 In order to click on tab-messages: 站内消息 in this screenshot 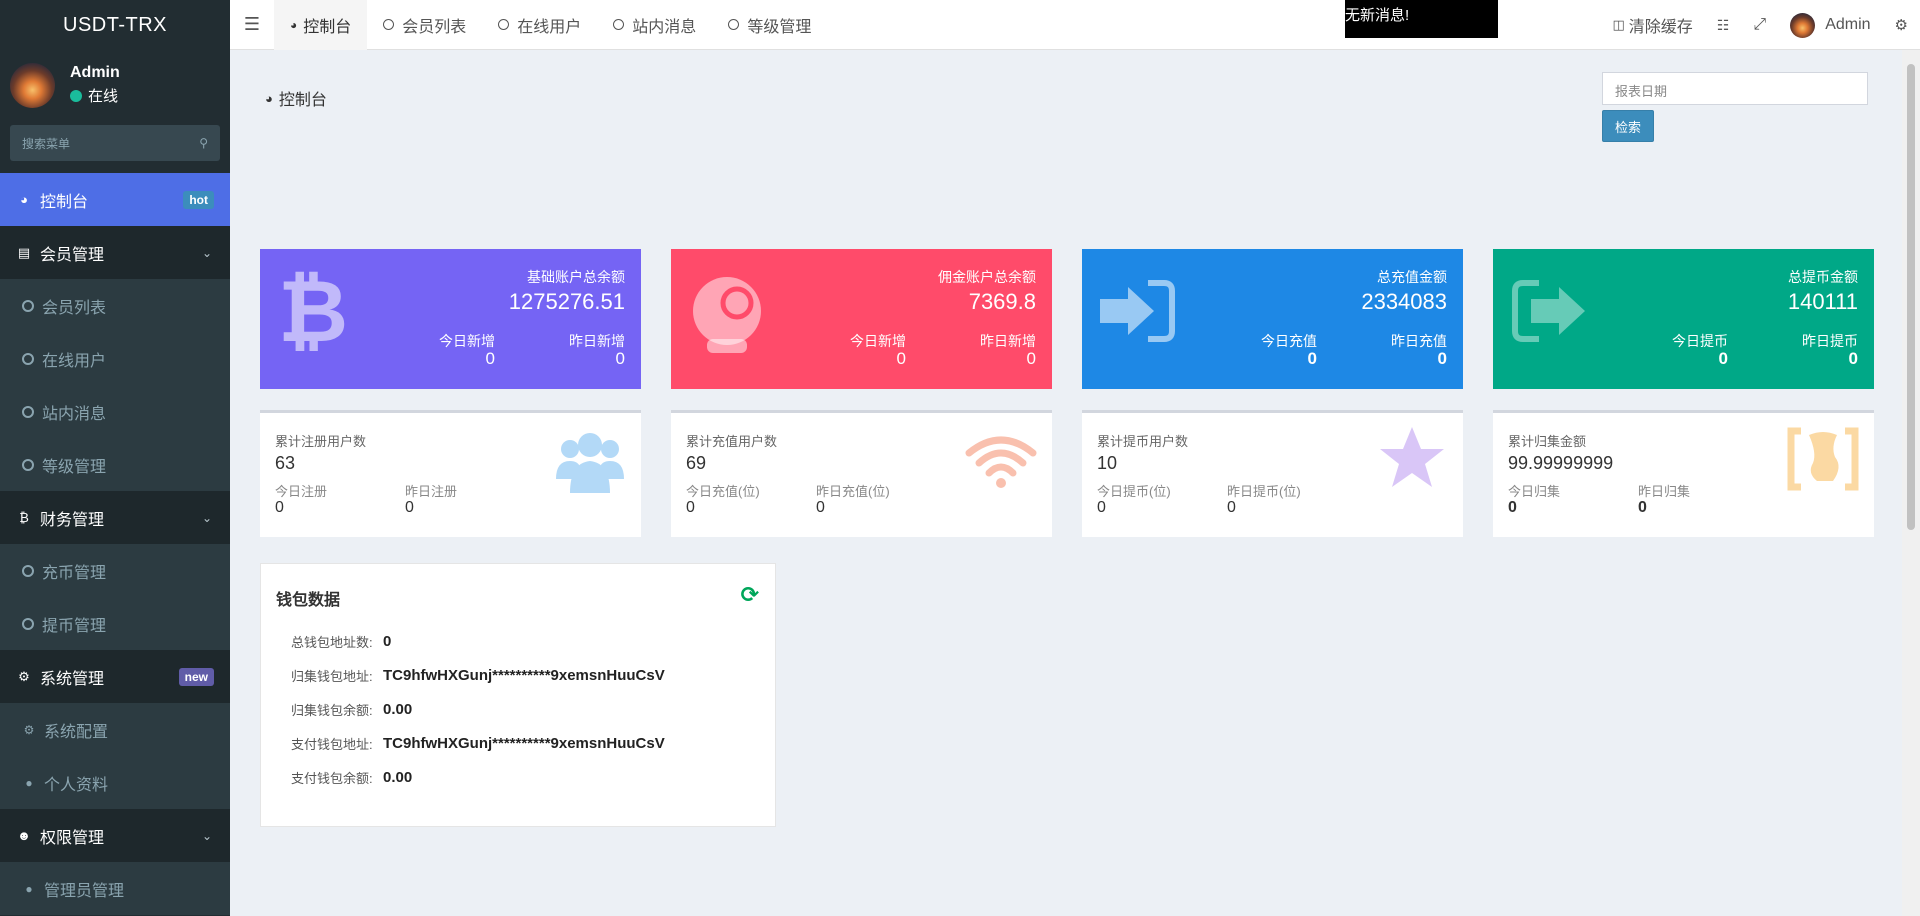, I will do `click(654, 25)`.